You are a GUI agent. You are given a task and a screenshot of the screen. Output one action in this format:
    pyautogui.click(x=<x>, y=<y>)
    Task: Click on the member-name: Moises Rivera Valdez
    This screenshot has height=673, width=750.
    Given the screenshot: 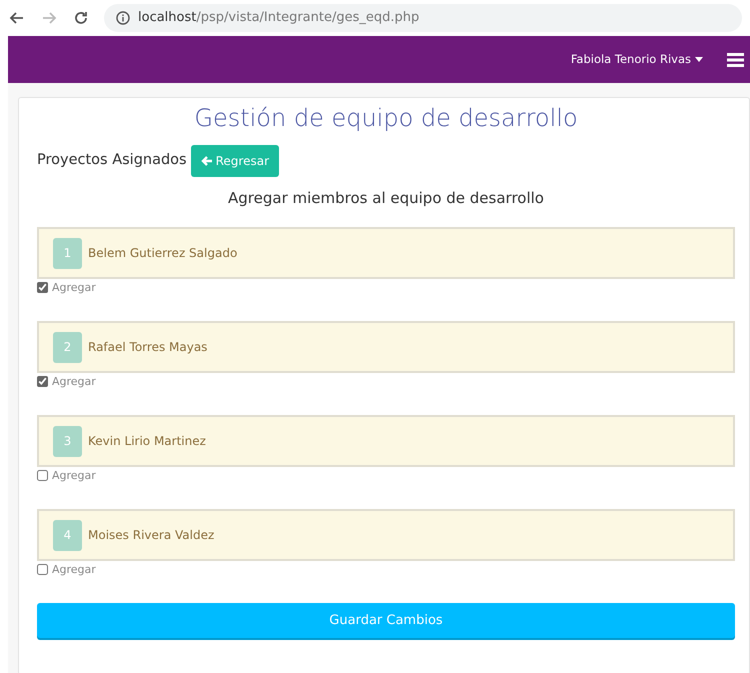 What is the action you would take?
    pyautogui.click(x=151, y=535)
    